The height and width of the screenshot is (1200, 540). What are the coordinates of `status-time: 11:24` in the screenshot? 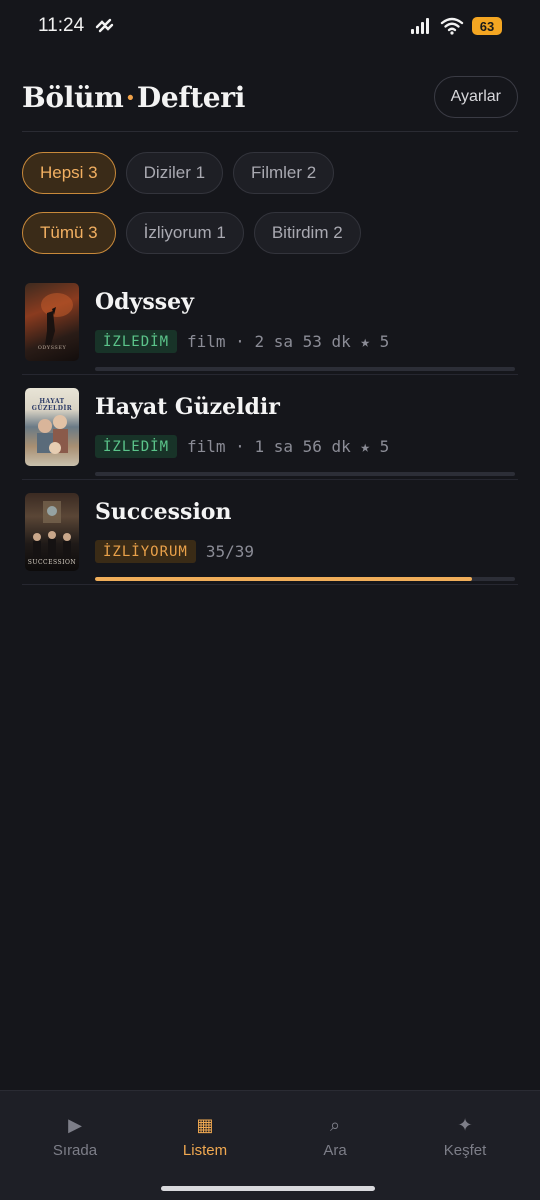 It's located at (61, 25).